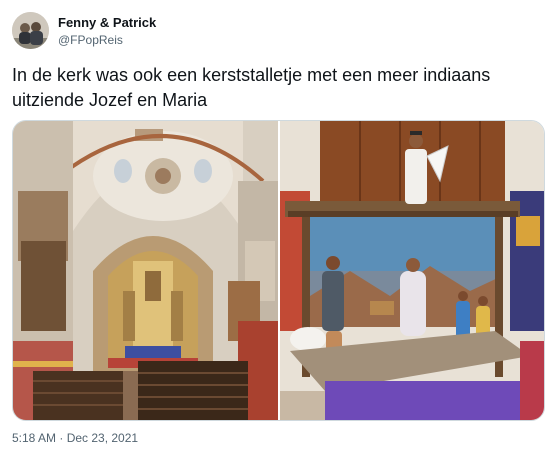 The height and width of the screenshot is (459, 555). What do you see at coordinates (75, 438) in the screenshot?
I see `tweet-timestamp: 5:18 AM · Dec 23, 2021` at bounding box center [75, 438].